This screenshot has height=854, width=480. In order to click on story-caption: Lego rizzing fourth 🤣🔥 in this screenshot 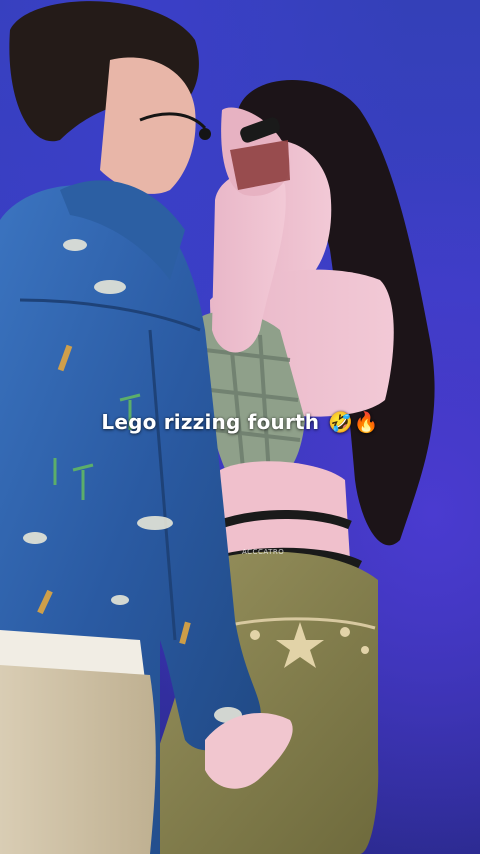, I will do `click(240, 422)`.